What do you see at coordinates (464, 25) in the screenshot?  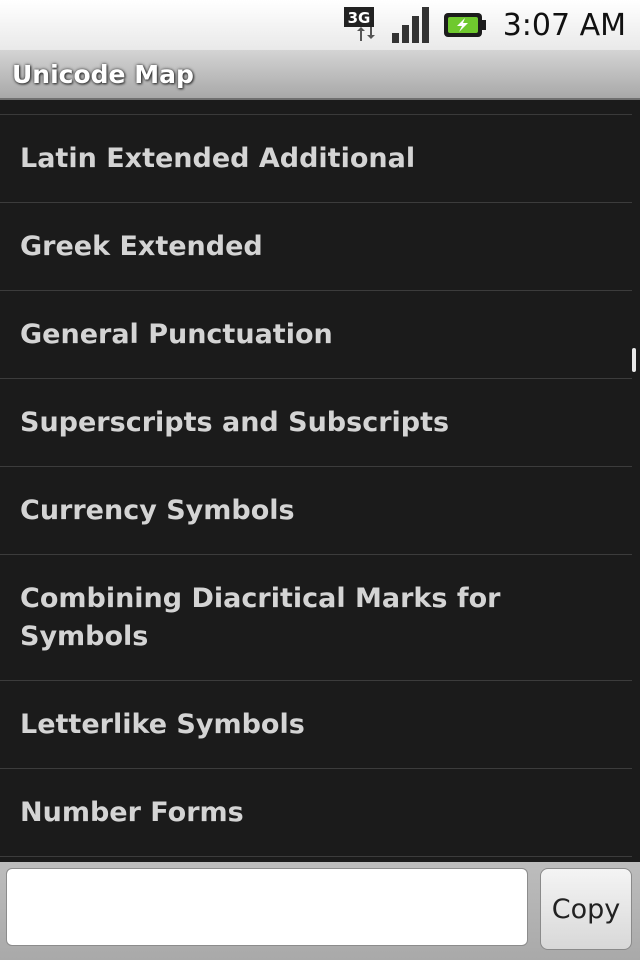 I see `battery-charging-icon` at bounding box center [464, 25].